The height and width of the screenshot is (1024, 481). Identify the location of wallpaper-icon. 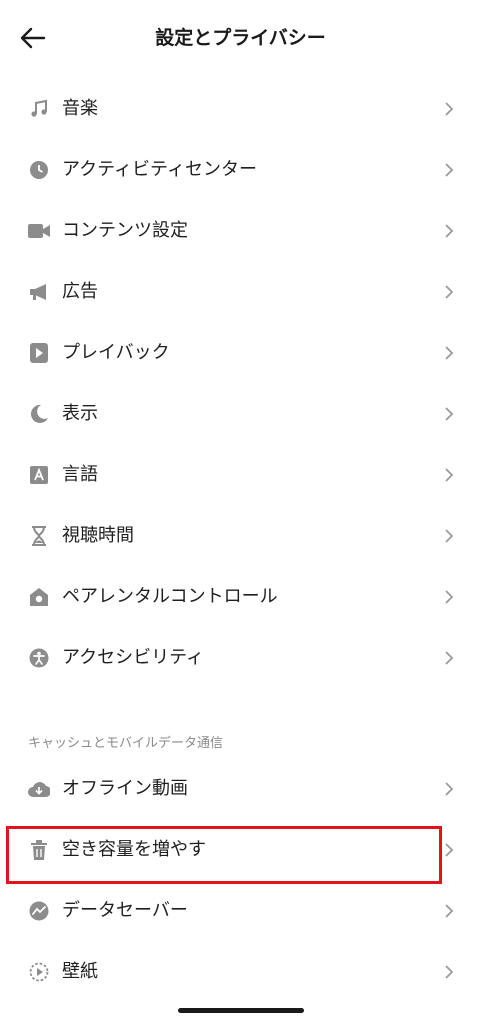
(39, 972).